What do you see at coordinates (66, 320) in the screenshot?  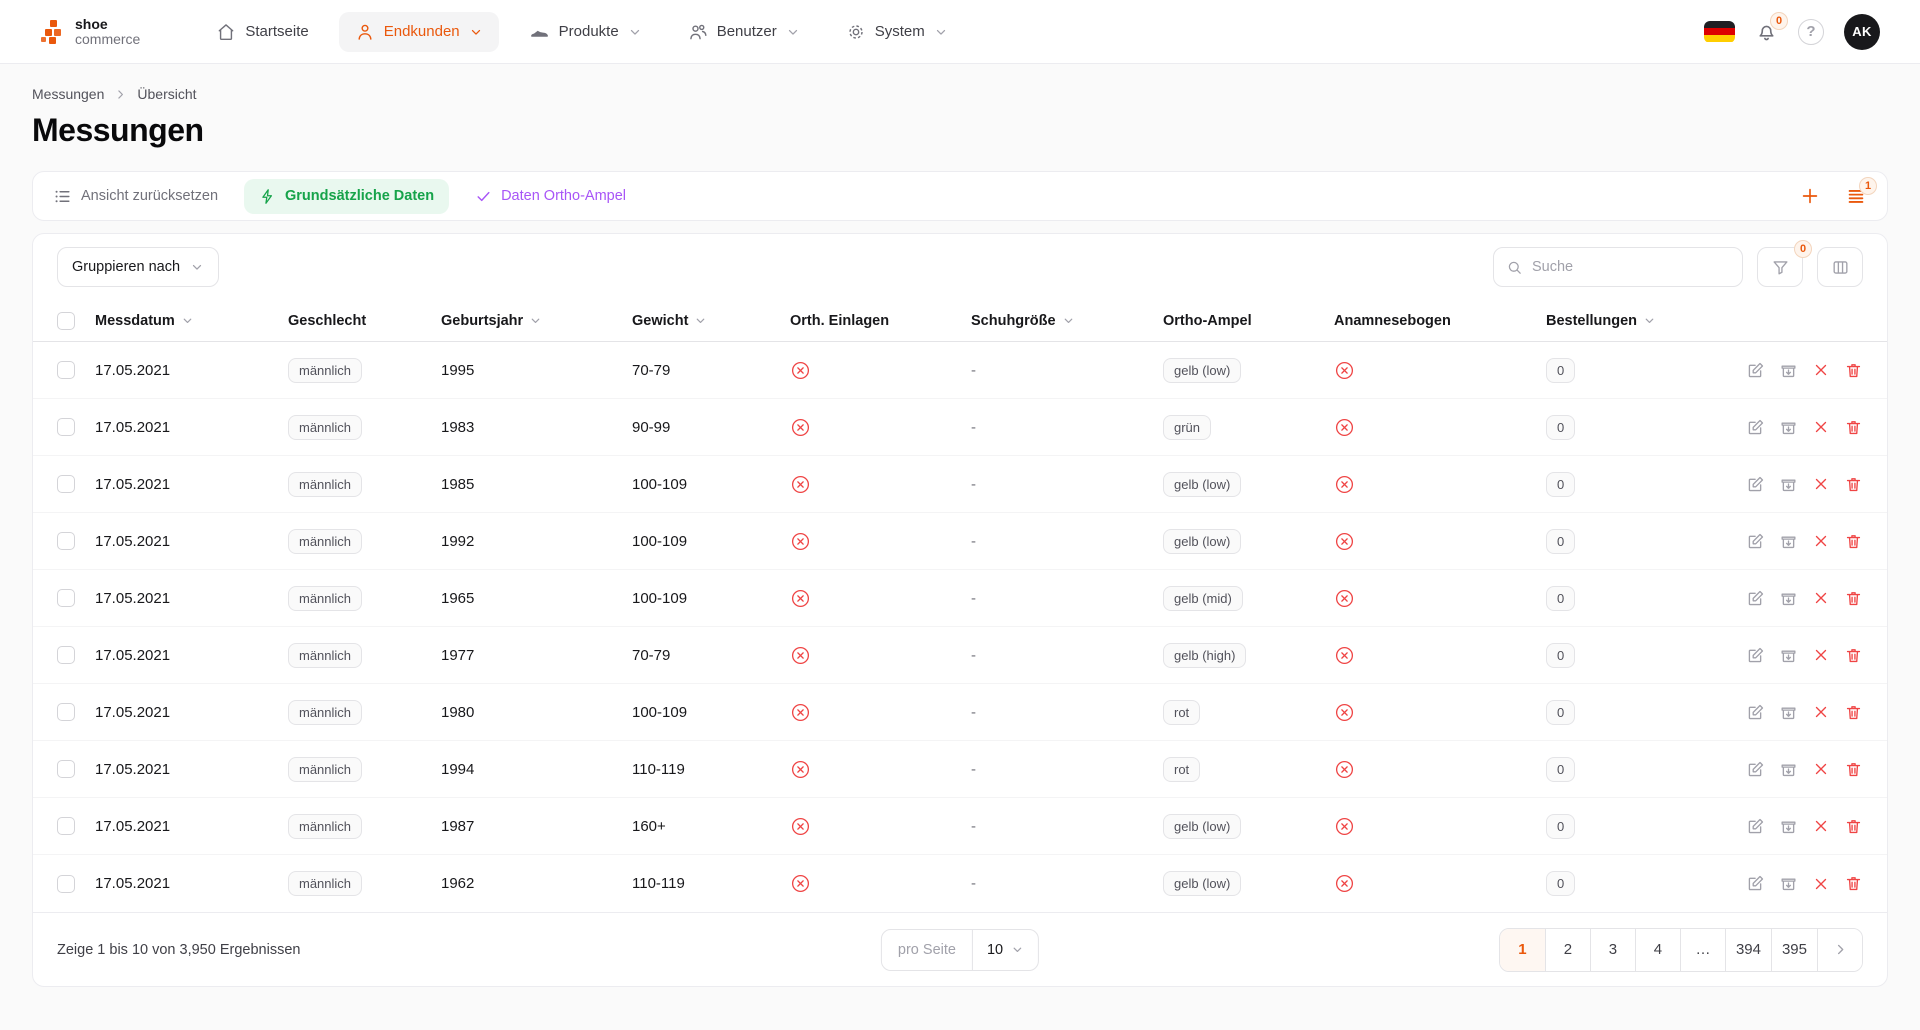 I see `select-all-checkbox` at bounding box center [66, 320].